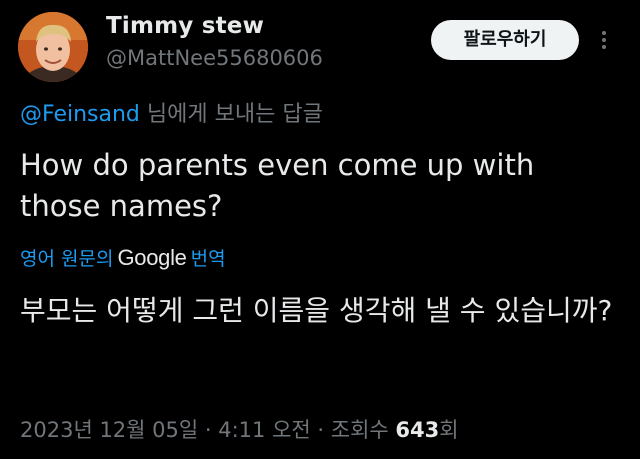 The height and width of the screenshot is (459, 640). I want to click on views-suffix: 회, so click(449, 430).